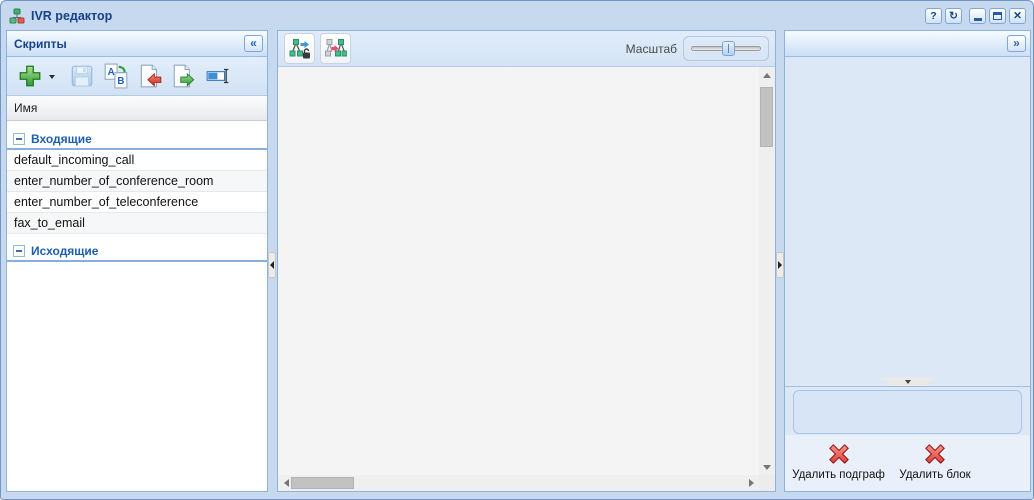  I want to click on bottom-section-divider, so click(907, 382).